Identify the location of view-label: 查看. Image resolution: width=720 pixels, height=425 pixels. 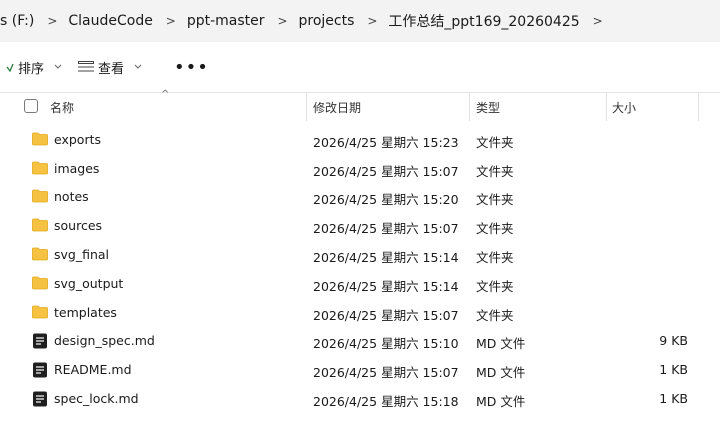
(111, 69).